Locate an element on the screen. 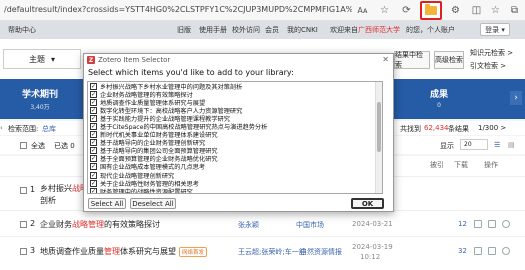 This screenshot has height=270, width=525. my-cnki-link: 我的CNKI is located at coordinates (302, 30).